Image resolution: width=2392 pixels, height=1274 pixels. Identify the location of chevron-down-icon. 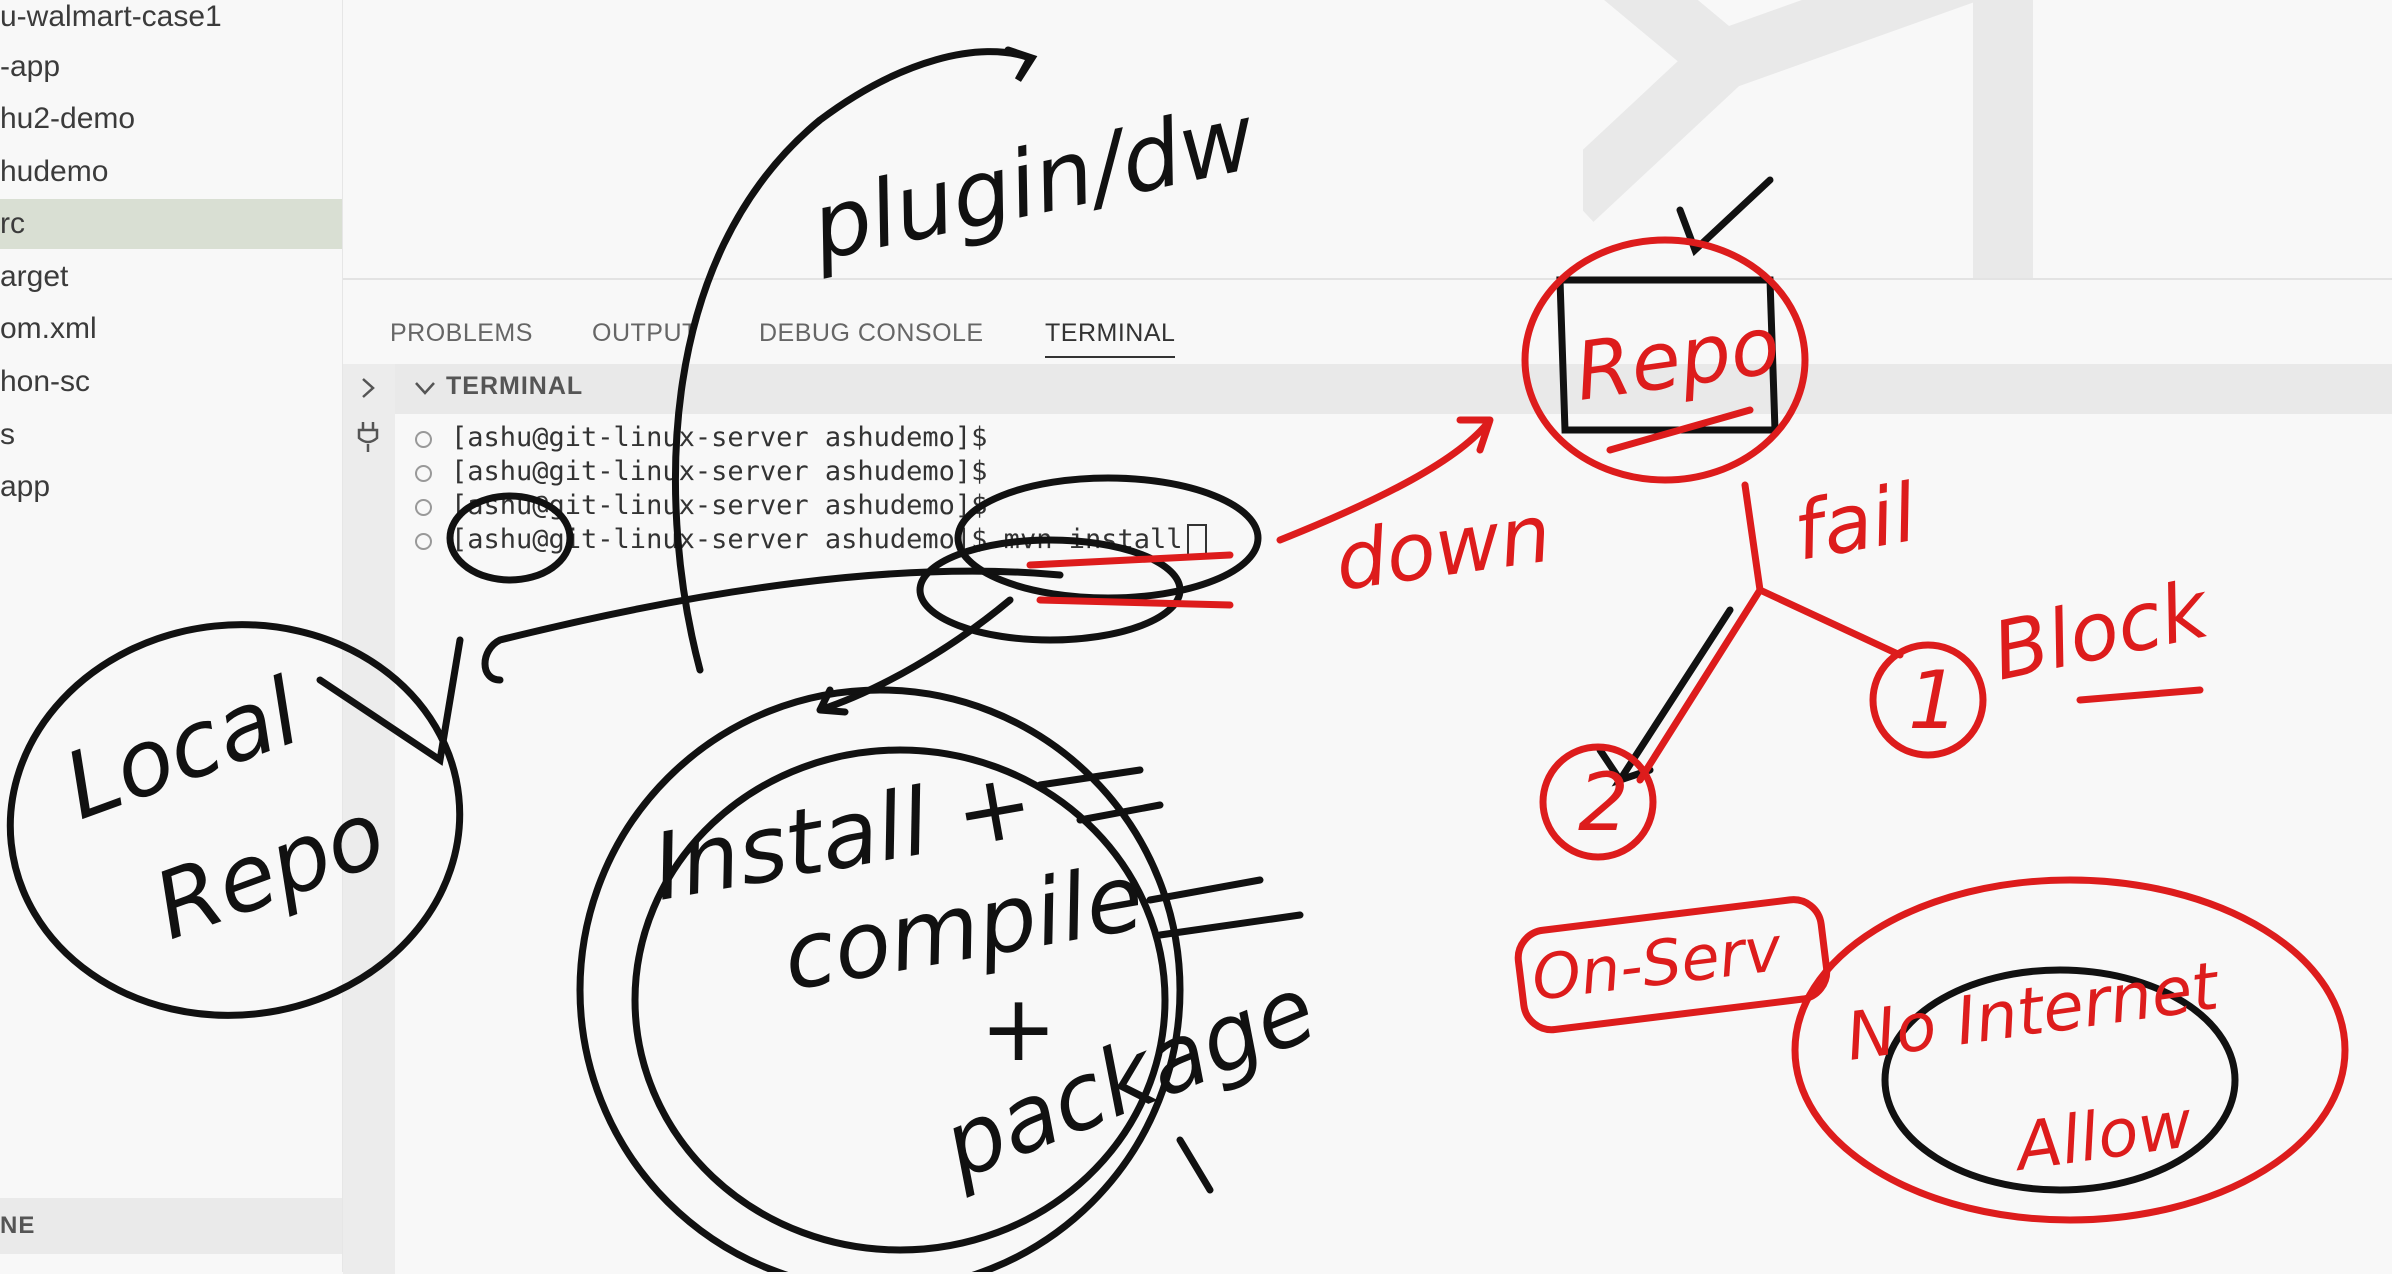
(425, 388).